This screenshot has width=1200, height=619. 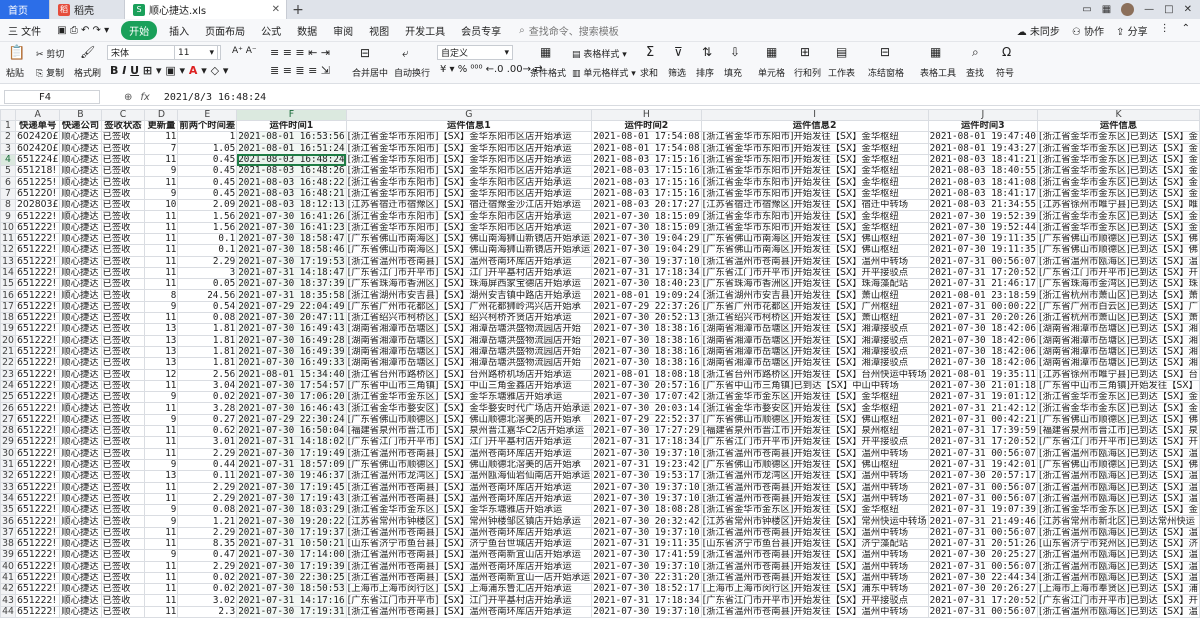 I want to click on table-cell: 2021-08-03 18:12:13, so click(x=291, y=205).